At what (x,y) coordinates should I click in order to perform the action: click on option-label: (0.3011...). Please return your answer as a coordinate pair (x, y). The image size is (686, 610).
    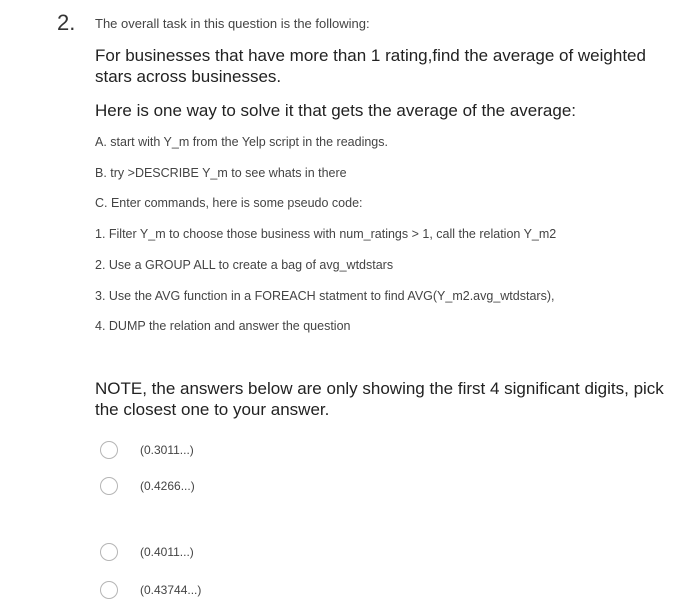
    Looking at the image, I should click on (167, 450).